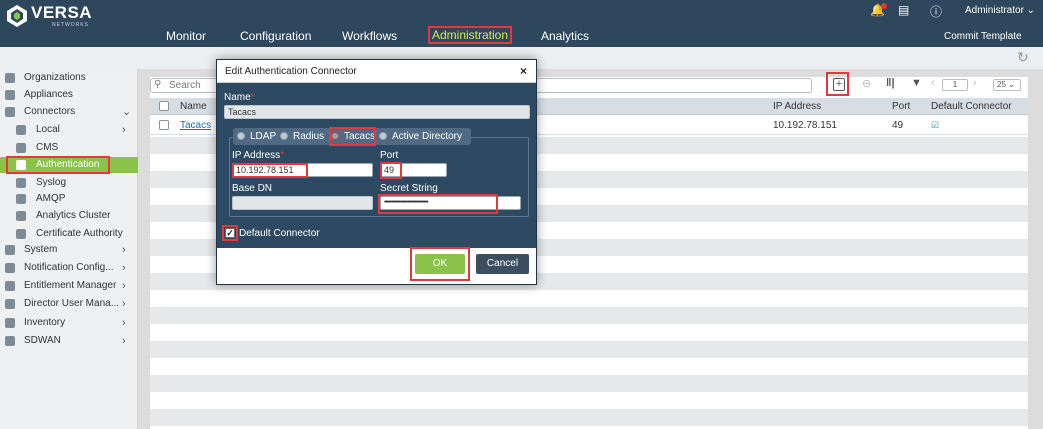 The width and height of the screenshot is (1043, 429). What do you see at coordinates (69, 199) in the screenshot?
I see `sidebar-item-amqp: AMQP` at bounding box center [69, 199].